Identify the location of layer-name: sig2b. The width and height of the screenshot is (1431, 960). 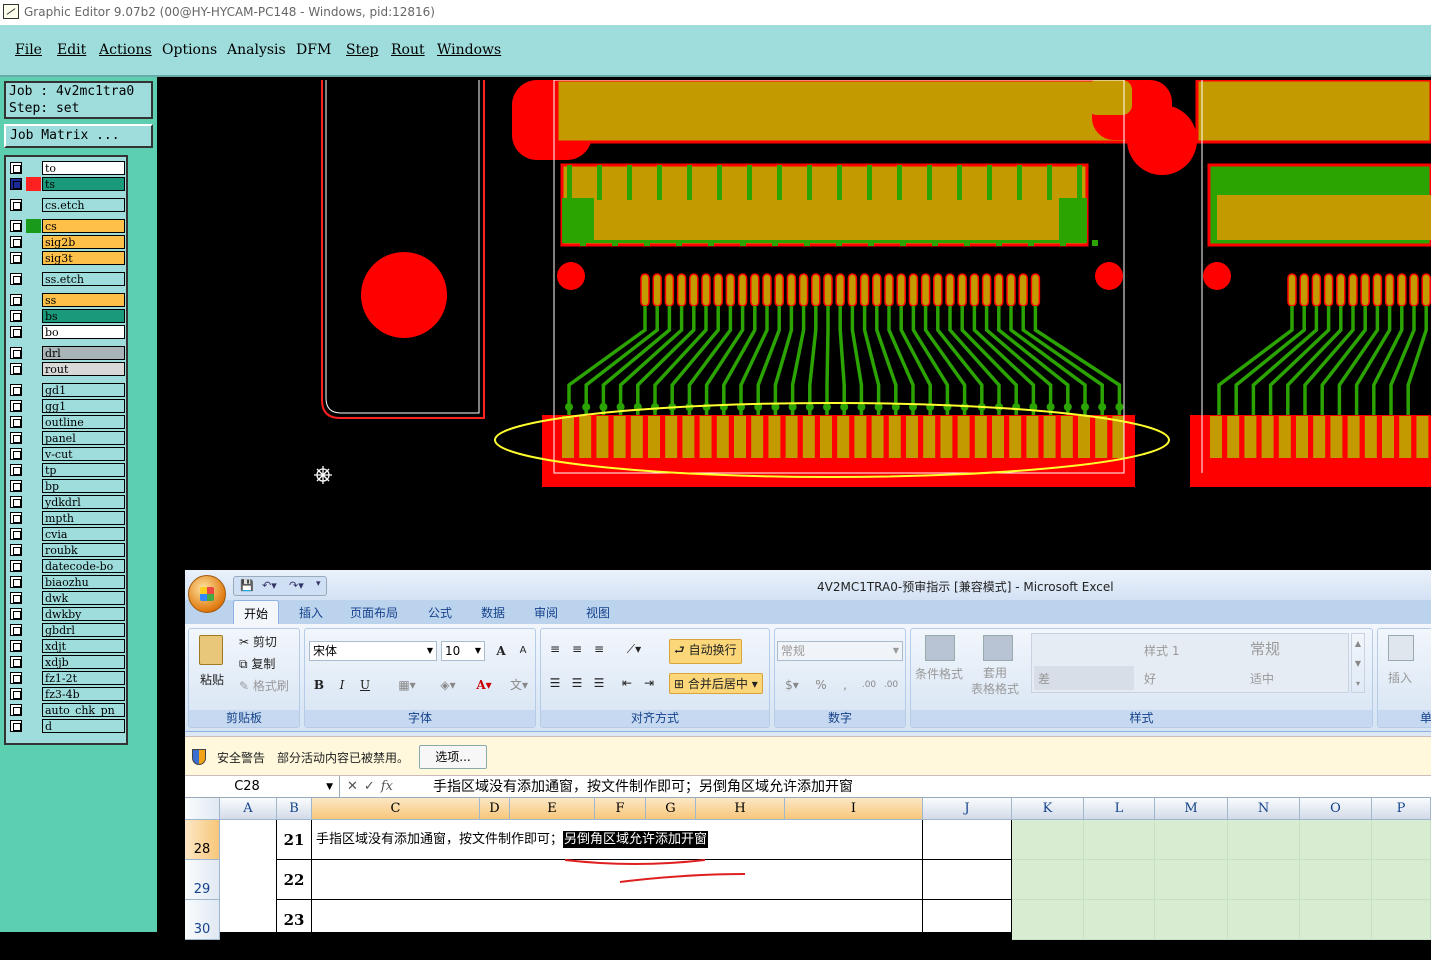
(83, 242).